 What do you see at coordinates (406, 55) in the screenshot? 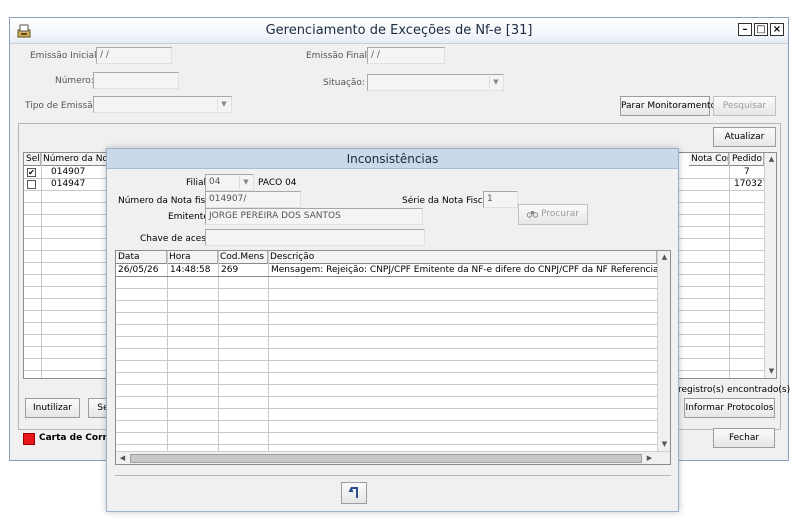
I see `emissao-final-field: / /` at bounding box center [406, 55].